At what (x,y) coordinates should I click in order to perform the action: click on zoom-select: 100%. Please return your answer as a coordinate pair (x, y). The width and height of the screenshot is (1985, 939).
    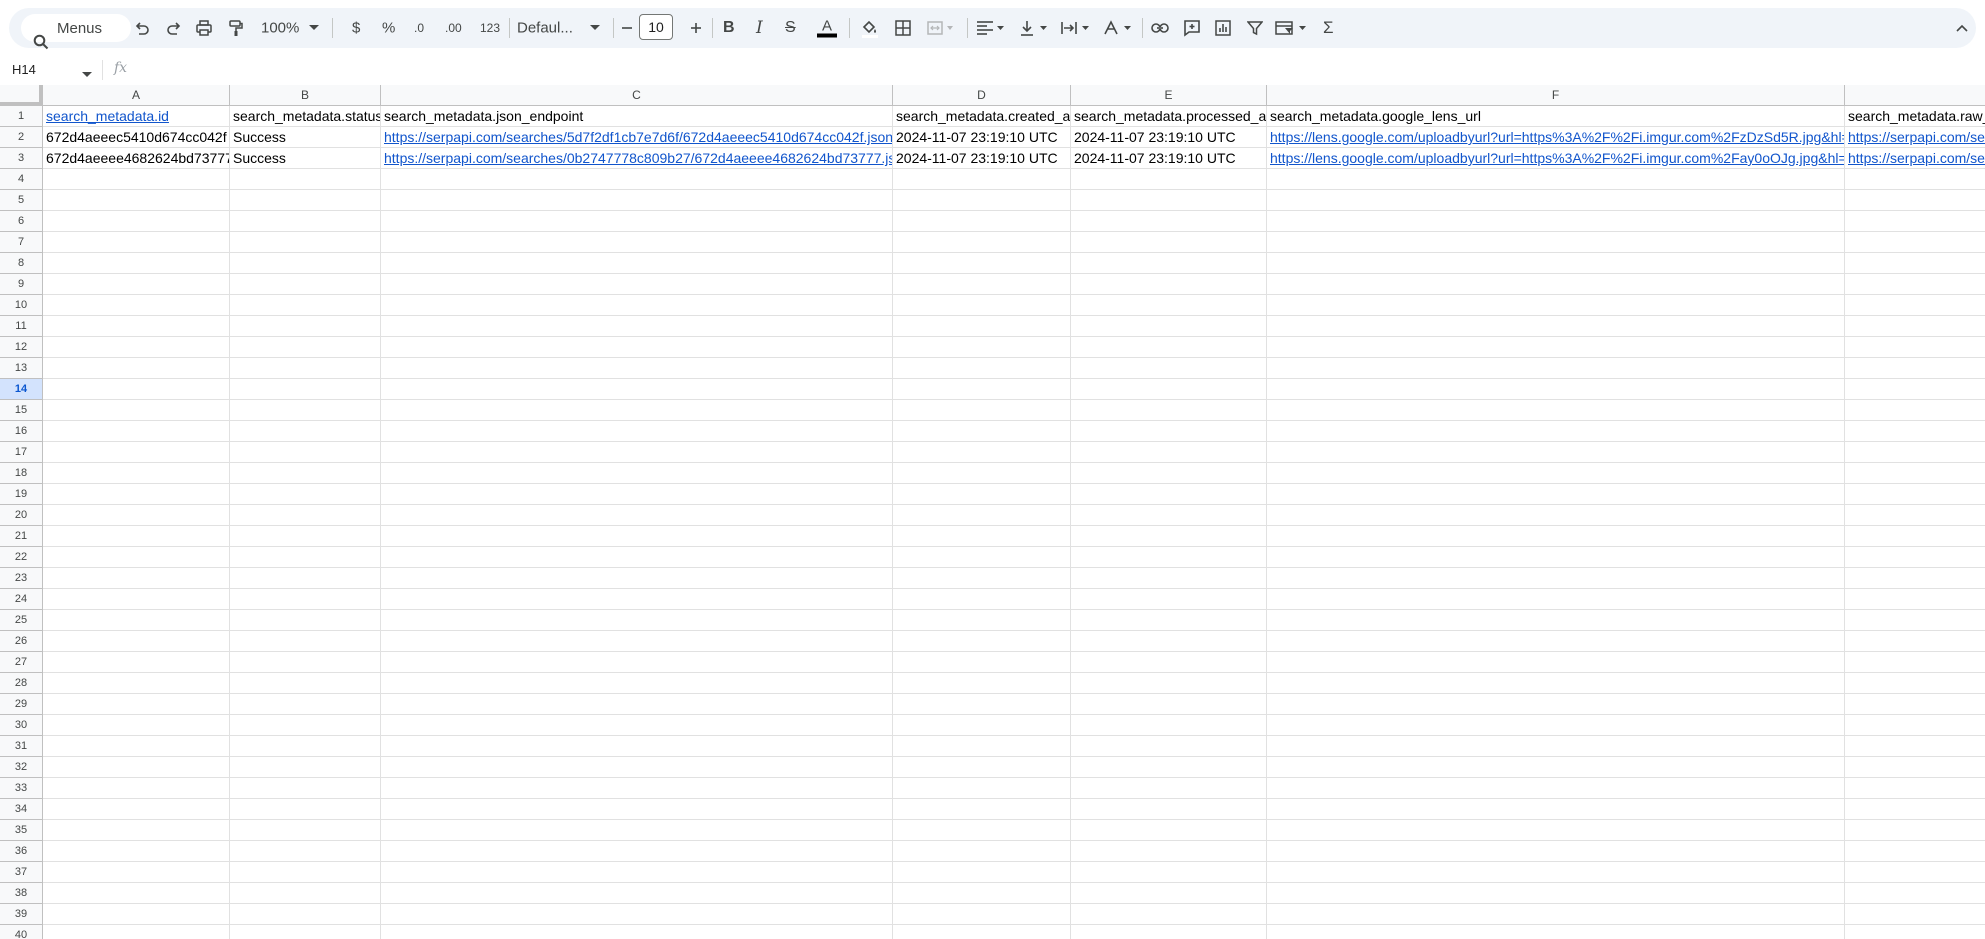
    Looking at the image, I should click on (280, 28).